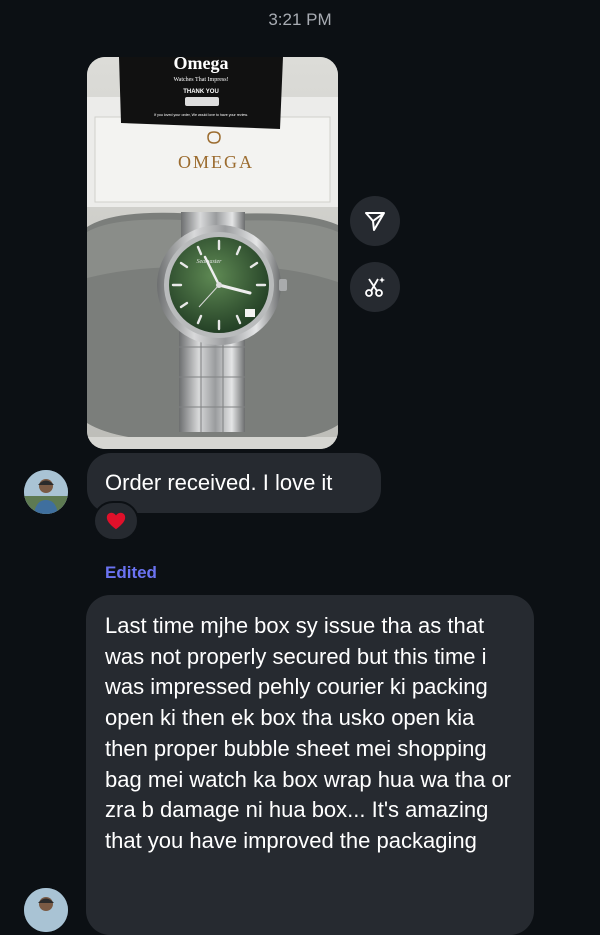 Image resolution: width=600 pixels, height=935 pixels. I want to click on heart-icon, so click(116, 521).